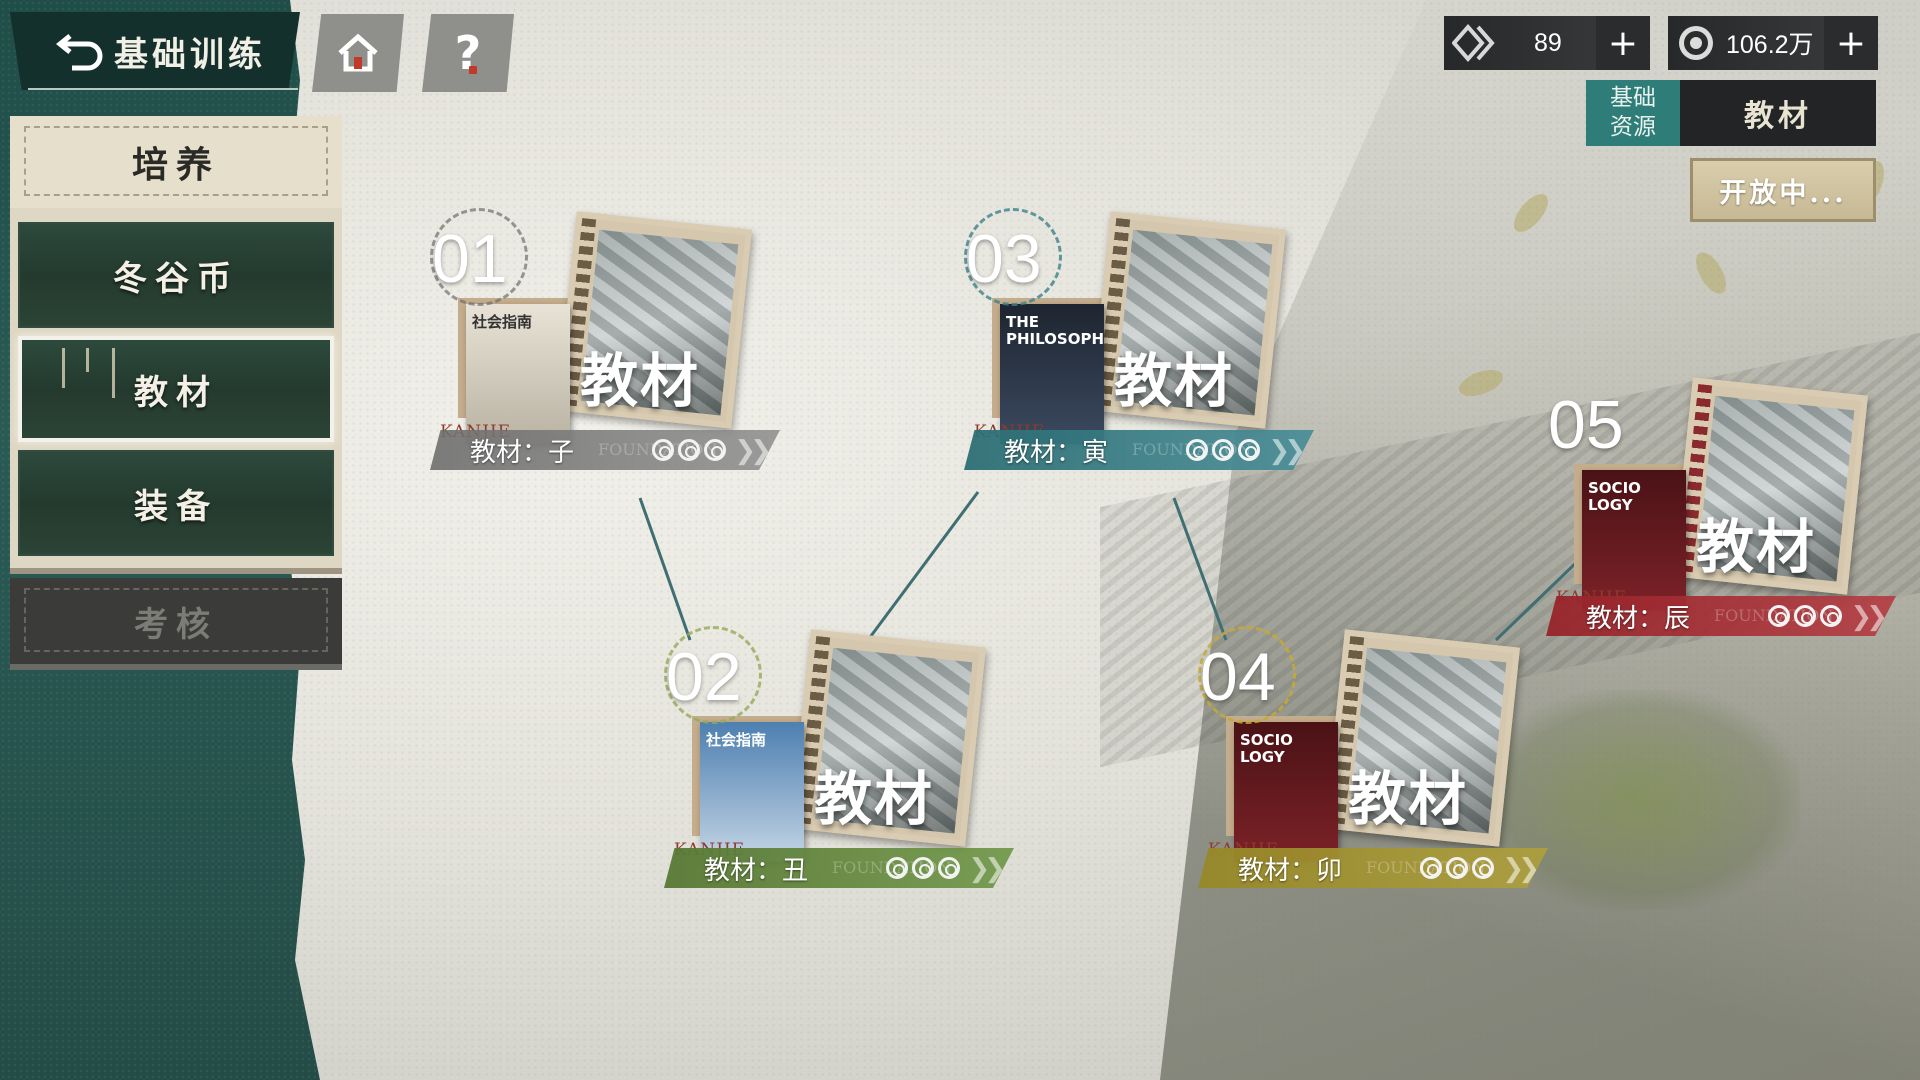 The height and width of the screenshot is (1080, 1920). What do you see at coordinates (1004, 259) in the screenshot?
I see `stage-number: 03` at bounding box center [1004, 259].